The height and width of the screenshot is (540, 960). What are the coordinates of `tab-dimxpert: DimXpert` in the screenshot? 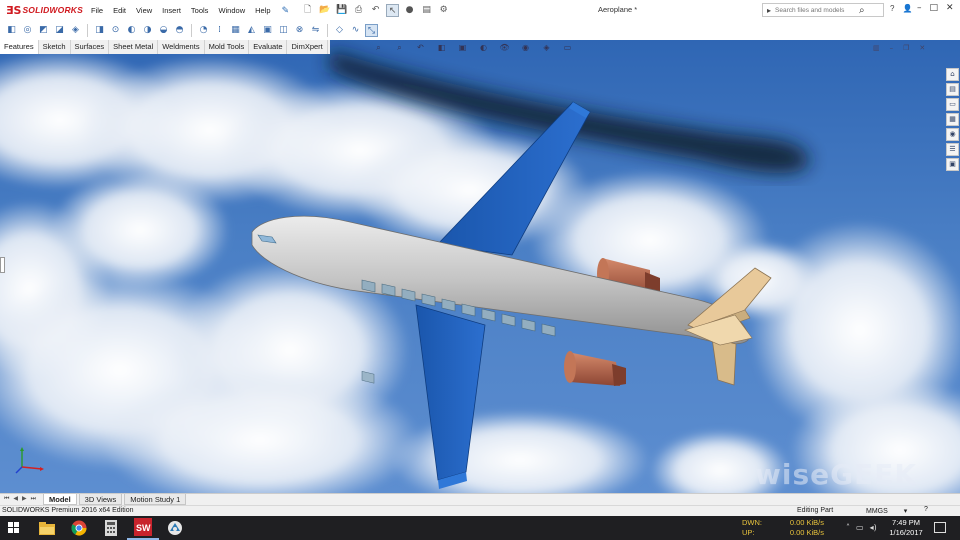 It's located at (307, 47).